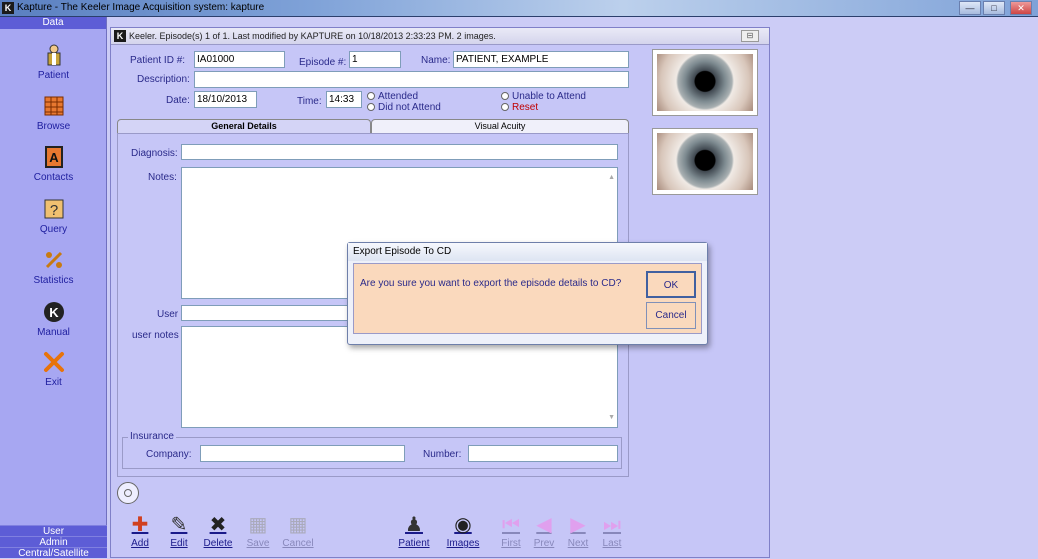 This screenshot has width=1038, height=559. What do you see at coordinates (140, 543) in the screenshot?
I see `add-label: Add` at bounding box center [140, 543].